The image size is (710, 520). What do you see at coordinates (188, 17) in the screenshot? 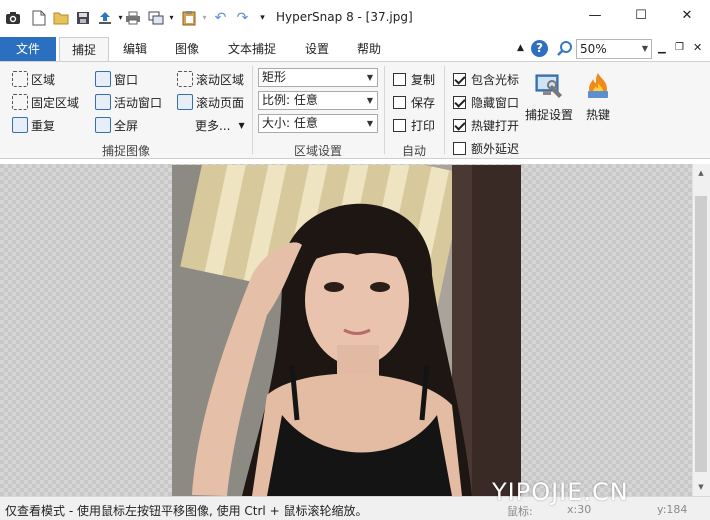
I see `paste-icon` at bounding box center [188, 17].